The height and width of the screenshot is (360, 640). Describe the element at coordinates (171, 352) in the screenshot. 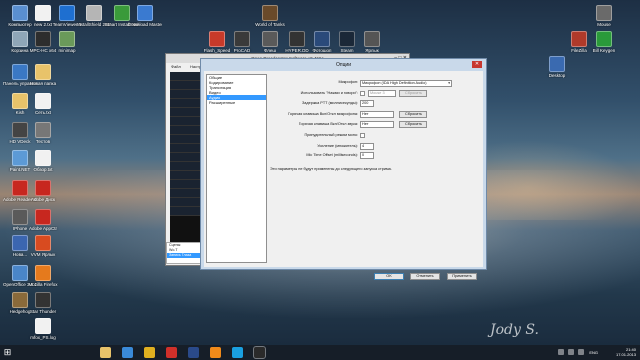

I see `taskbar-opera-icon` at that location.